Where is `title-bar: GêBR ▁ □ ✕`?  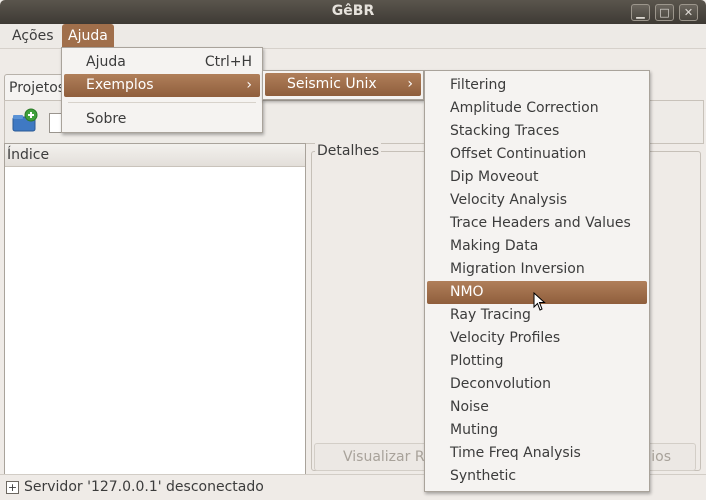
title-bar: GêBR ▁ □ ✕ is located at coordinates (353, 12).